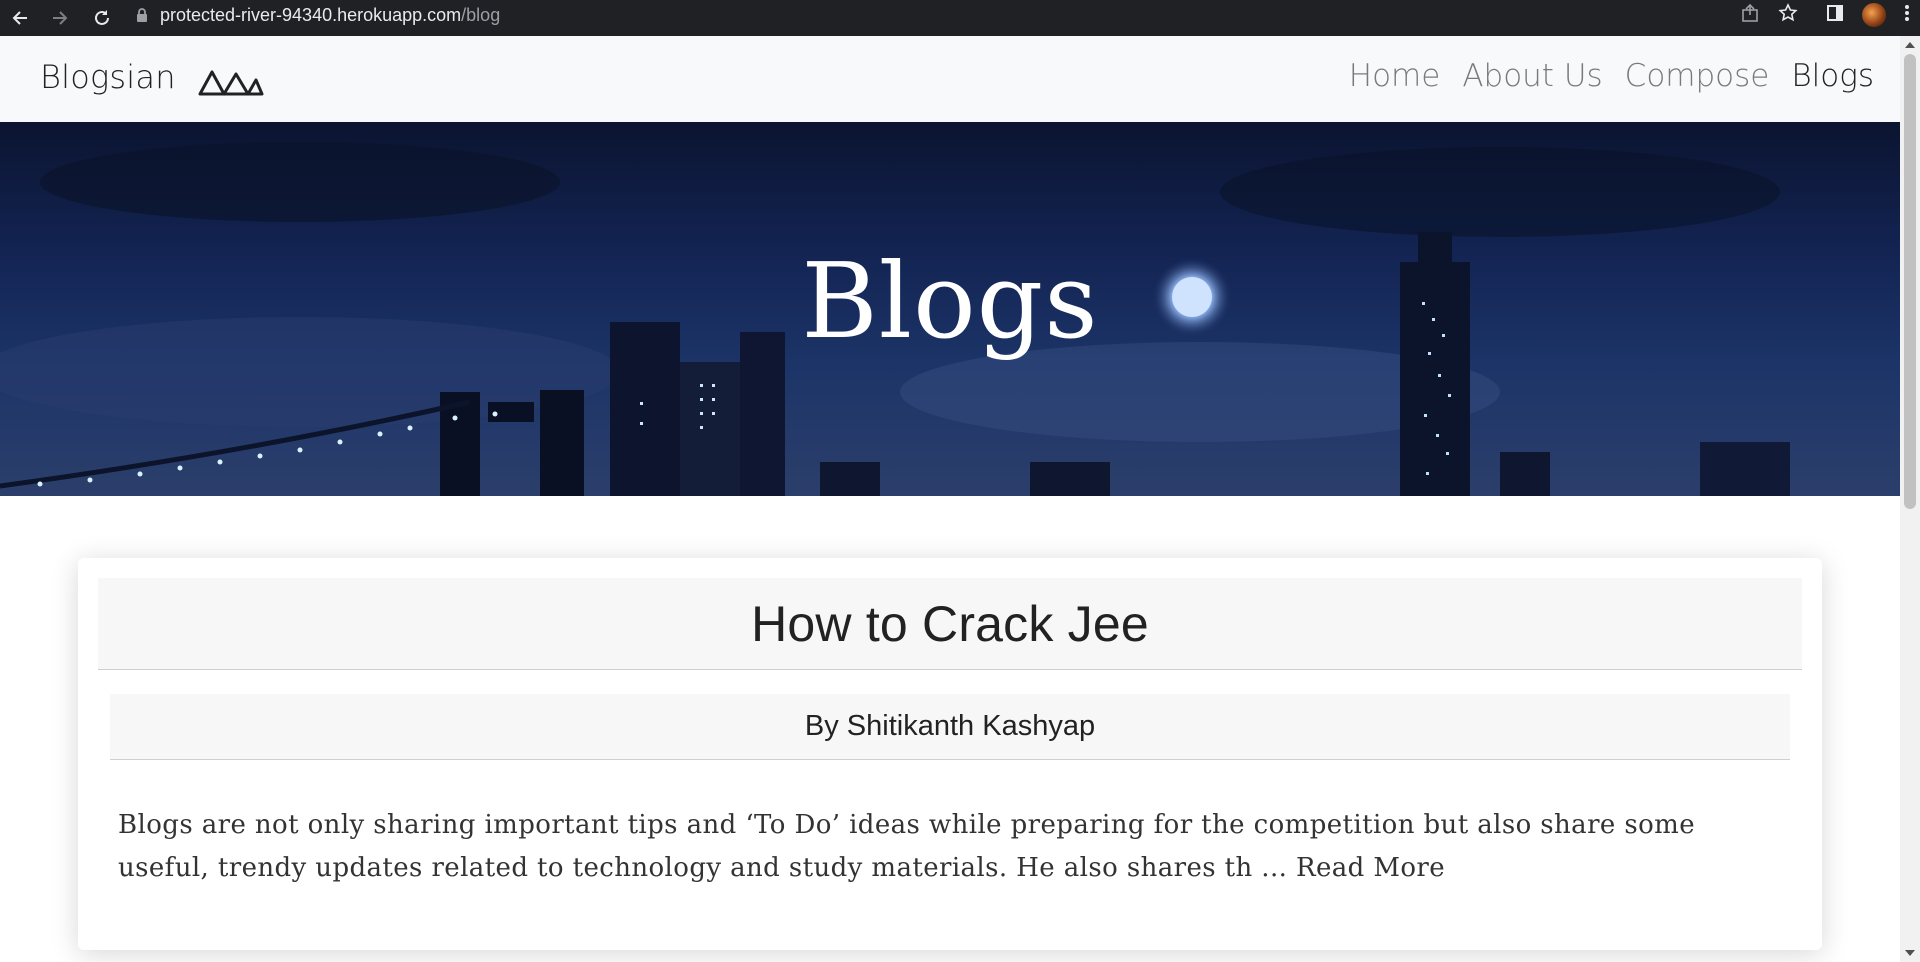 The image size is (1920, 962). I want to click on nav-link-blogs: Blogs, so click(1832, 76).